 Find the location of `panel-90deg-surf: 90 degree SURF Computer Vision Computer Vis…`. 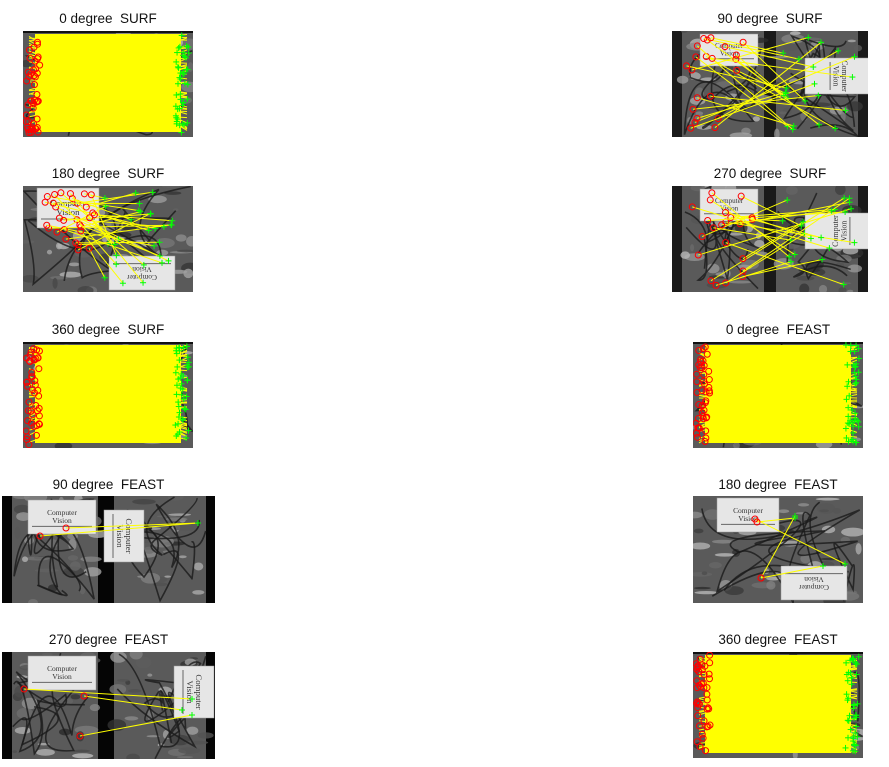

panel-90deg-surf: 90 degree SURF Computer Vision Computer Vis… is located at coordinates (770, 74).